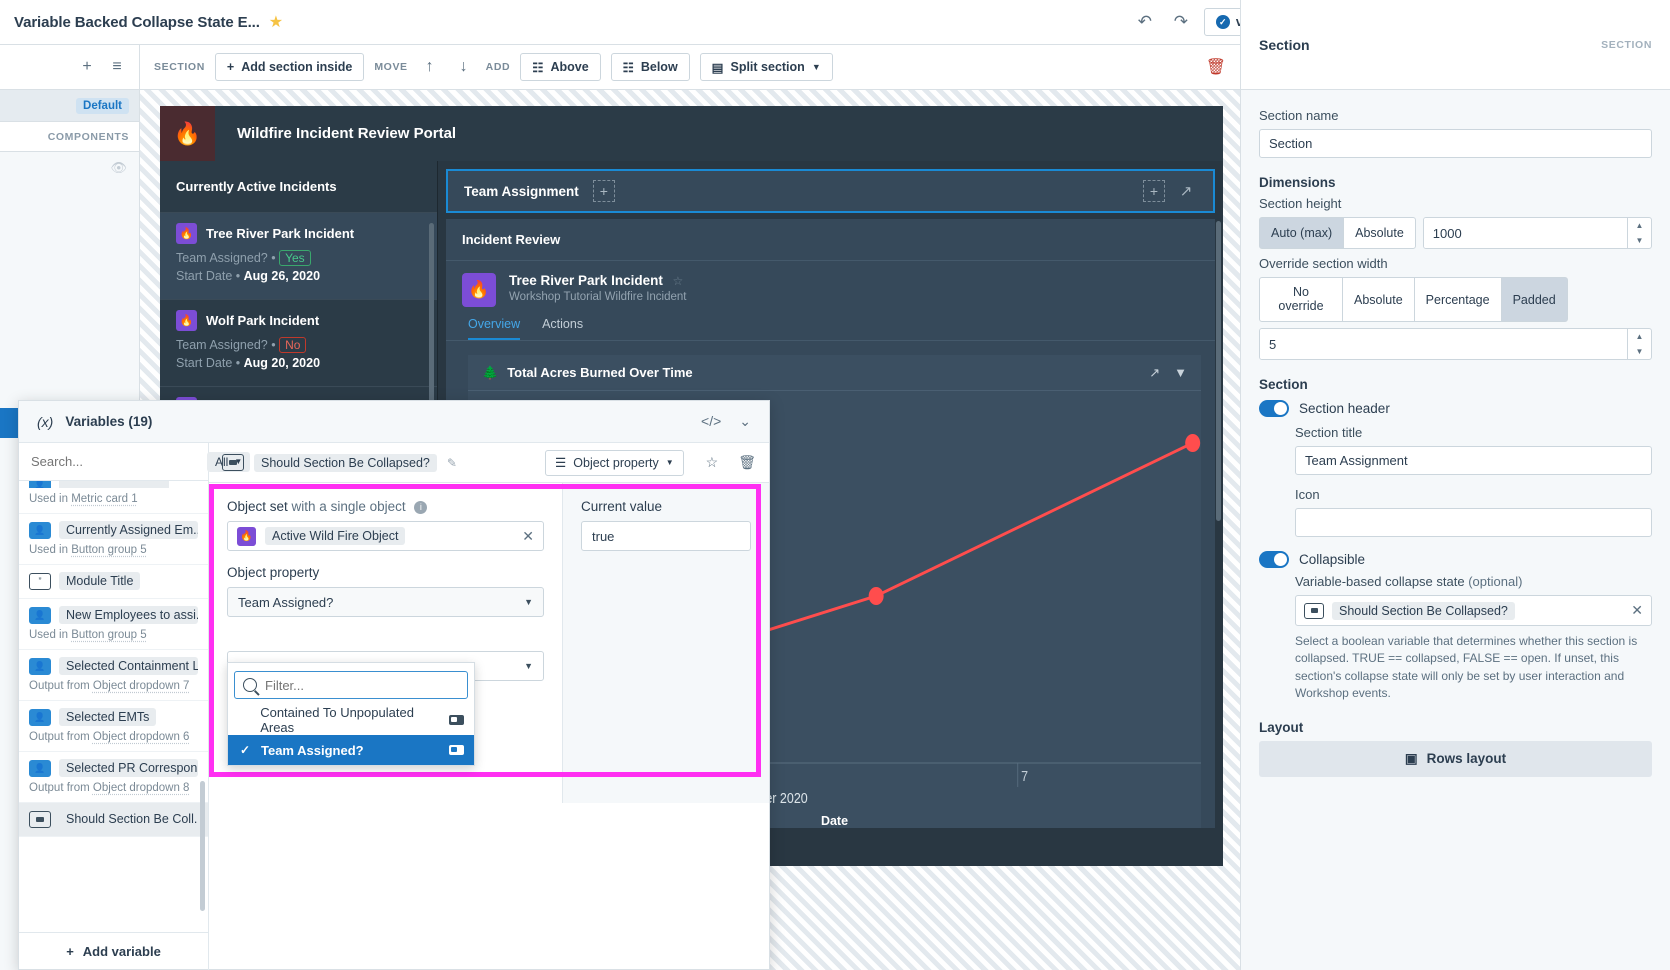  Describe the element at coordinates (273, 572) in the screenshot. I see `object-property-label: Object property` at that location.